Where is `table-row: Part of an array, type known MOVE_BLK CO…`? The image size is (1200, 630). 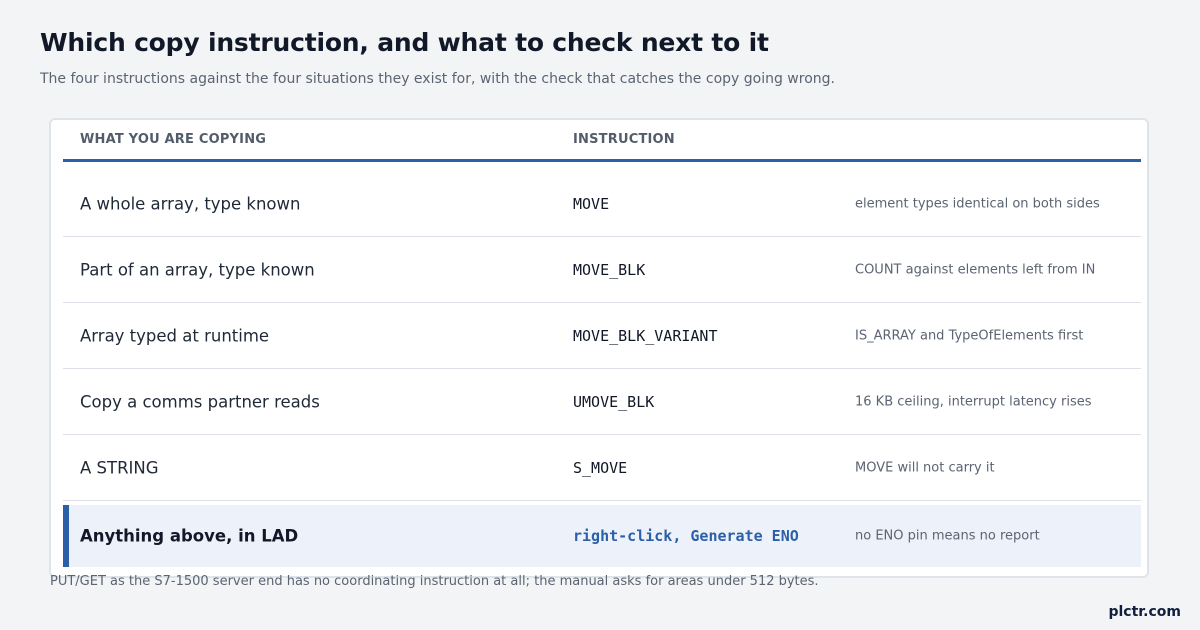 table-row: Part of an array, type known MOVE_BLK CO… is located at coordinates (602, 270).